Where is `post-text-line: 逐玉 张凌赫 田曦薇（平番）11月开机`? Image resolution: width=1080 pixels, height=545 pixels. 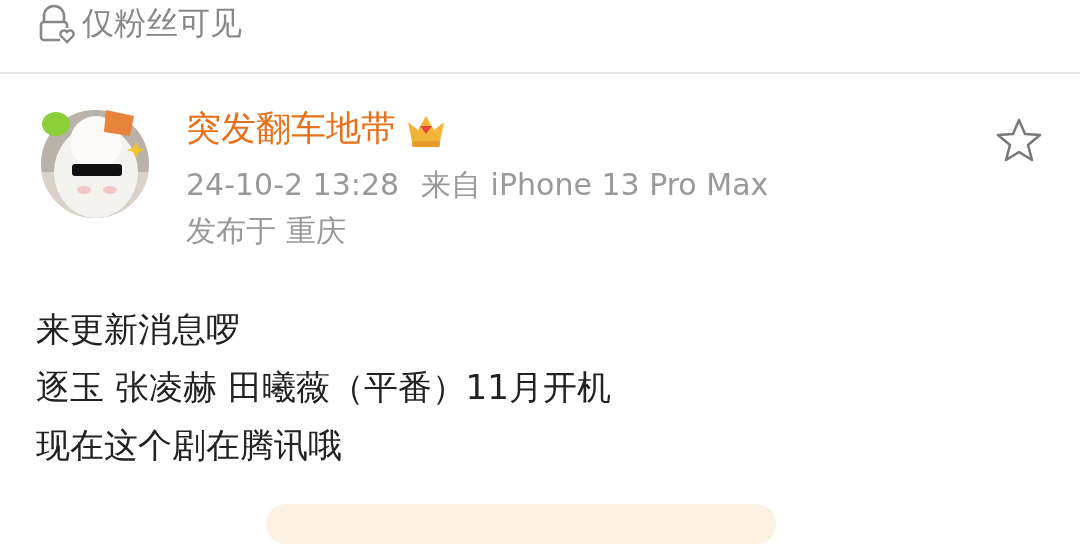
post-text-line: 逐玉 张凌赫 田曦薇（平番）11月开机 is located at coordinates (324, 387).